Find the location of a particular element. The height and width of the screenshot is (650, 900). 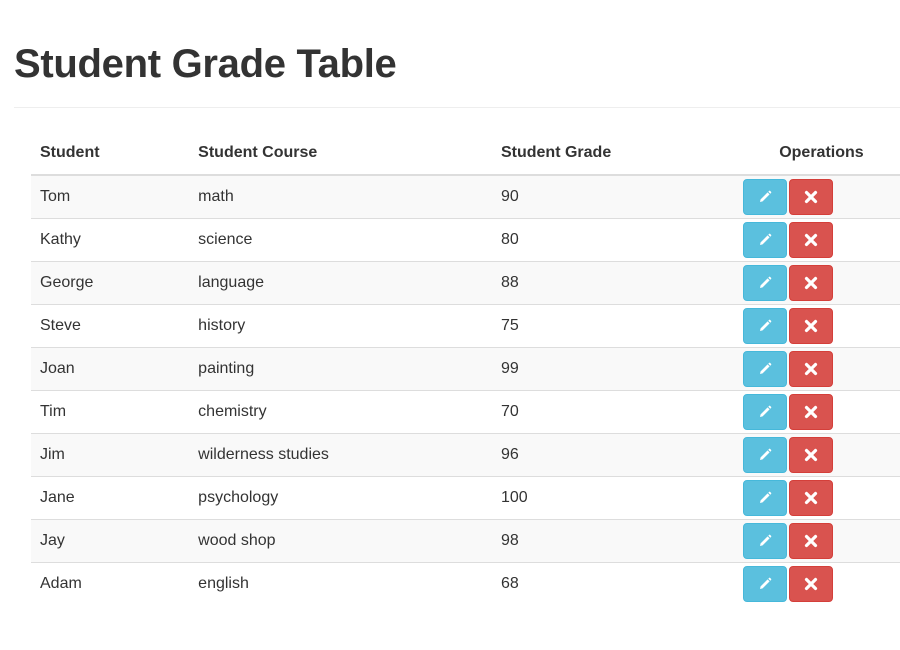

cell-grade: 98 is located at coordinates (617, 541).